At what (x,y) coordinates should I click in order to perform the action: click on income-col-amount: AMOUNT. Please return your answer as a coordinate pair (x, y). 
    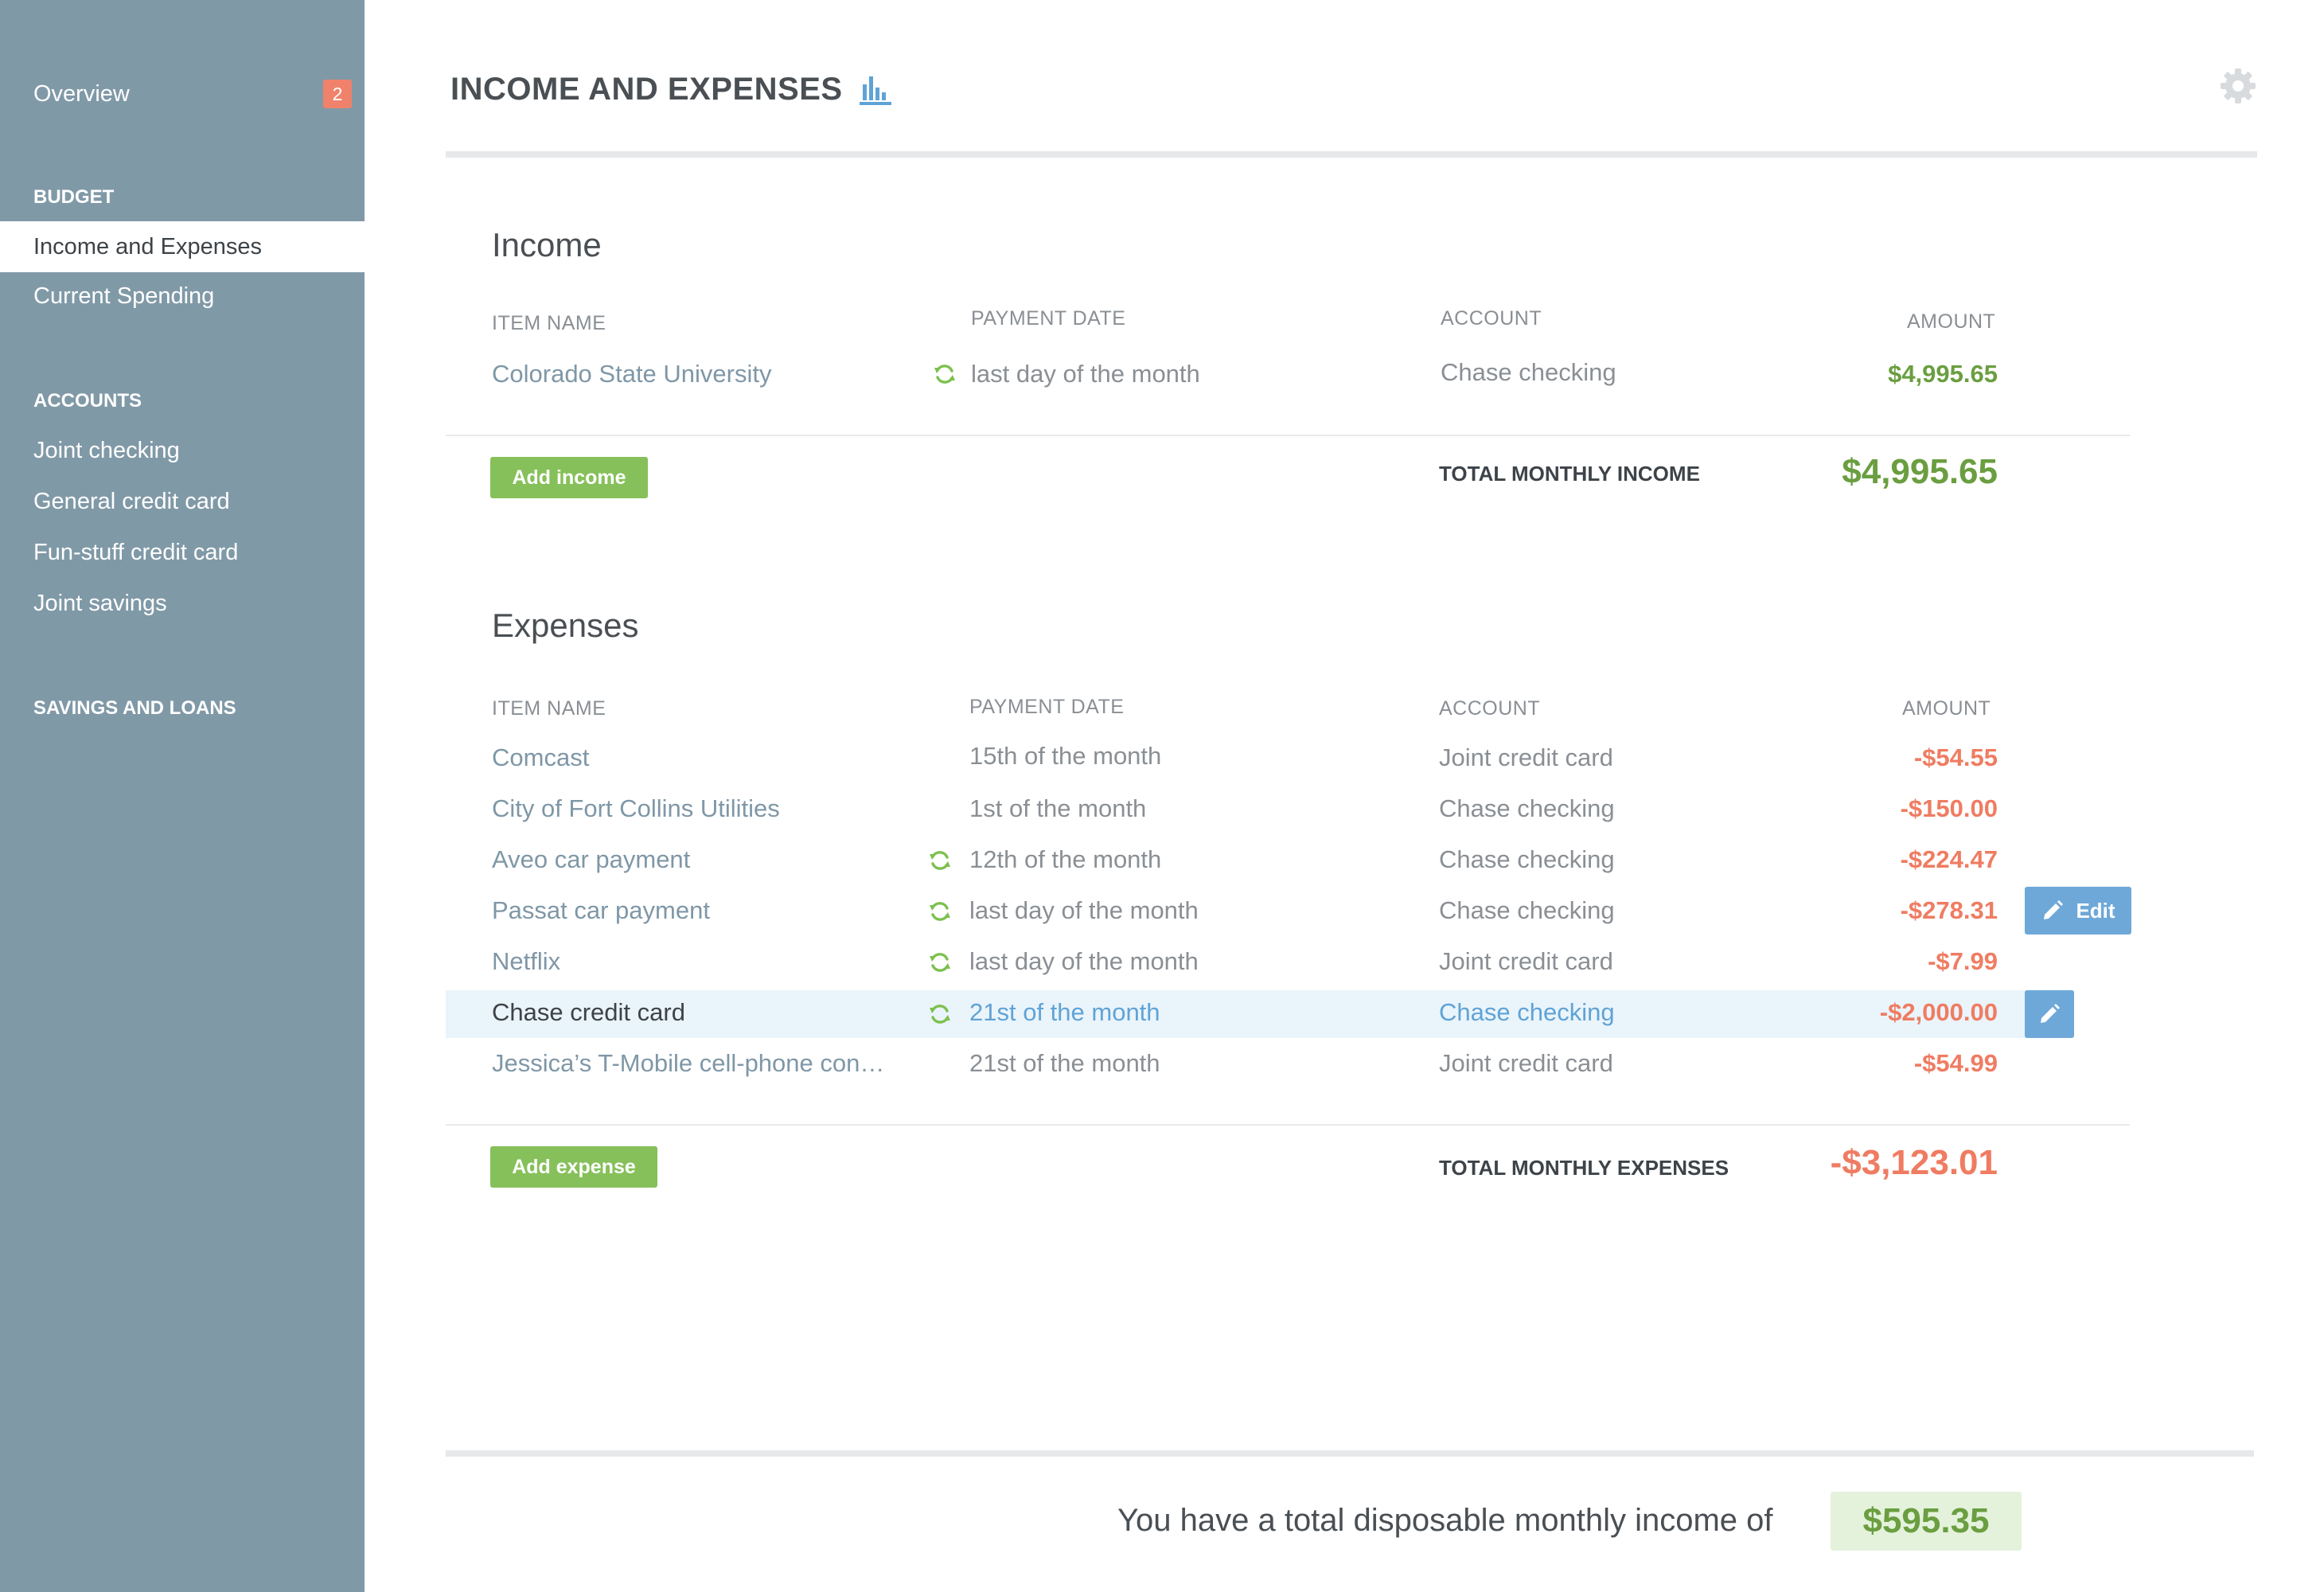
    Looking at the image, I should click on (1951, 322).